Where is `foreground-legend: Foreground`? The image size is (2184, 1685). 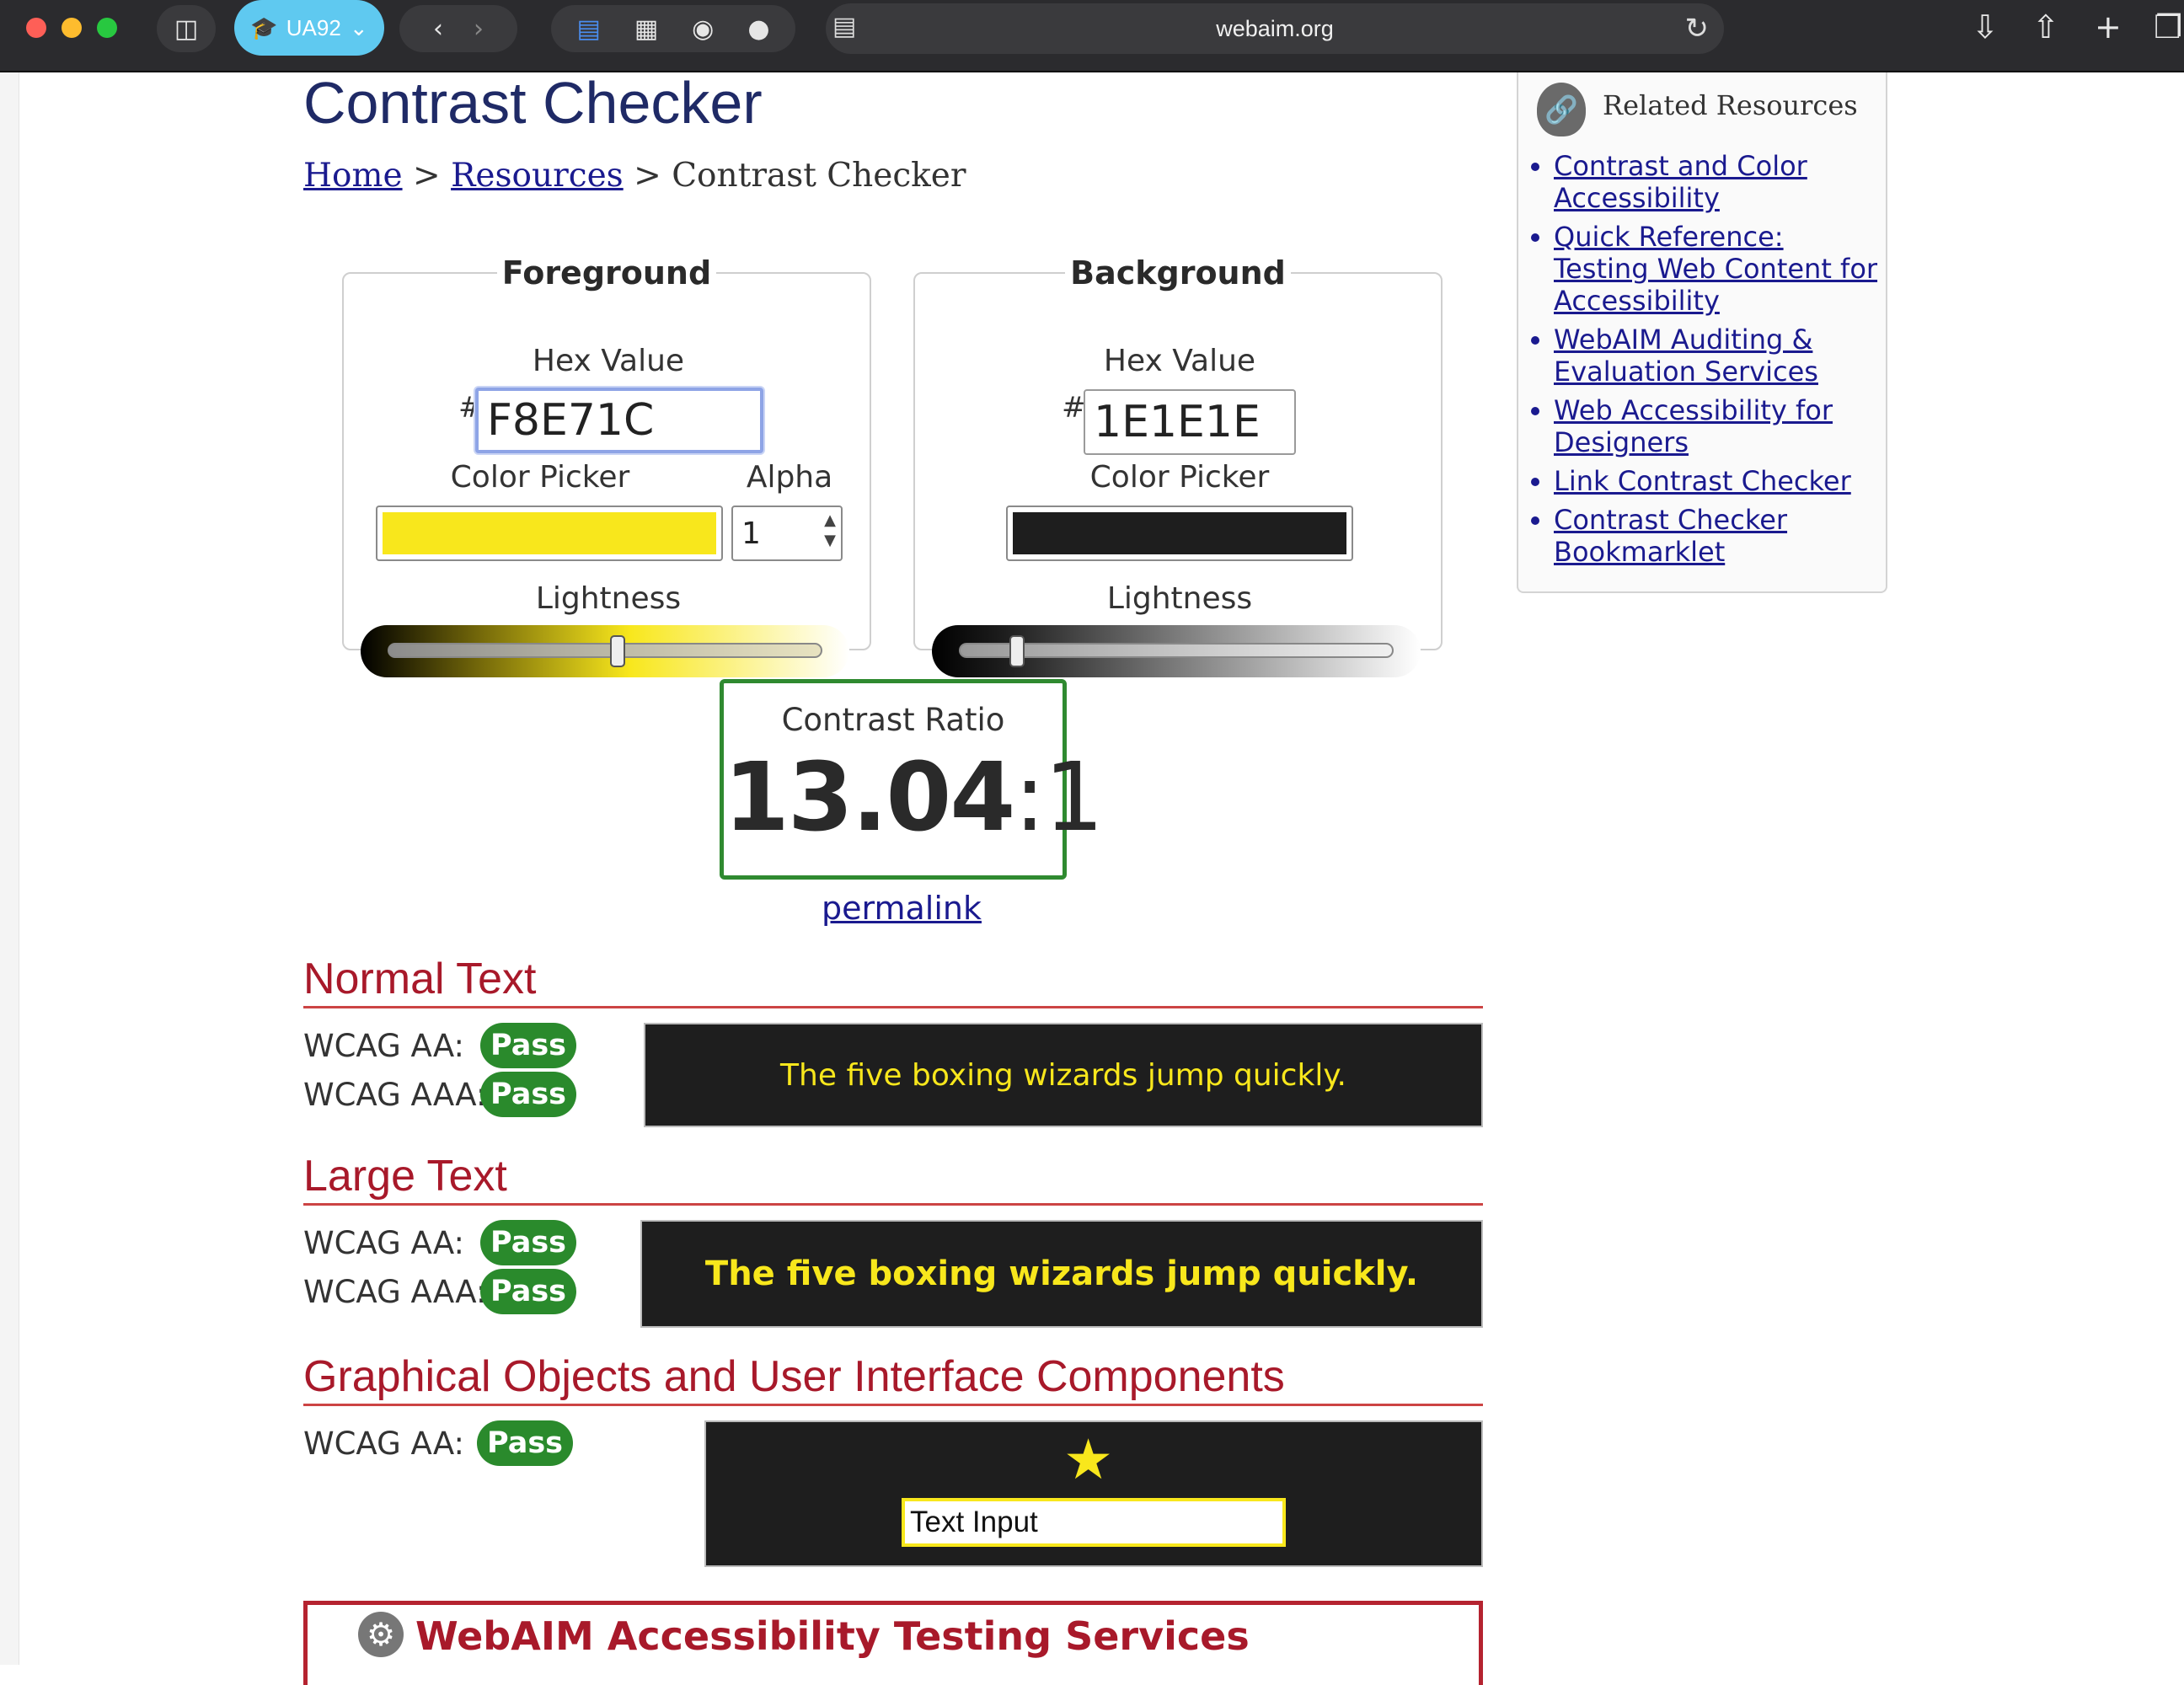
foreground-legend: Foreground is located at coordinates (606, 273).